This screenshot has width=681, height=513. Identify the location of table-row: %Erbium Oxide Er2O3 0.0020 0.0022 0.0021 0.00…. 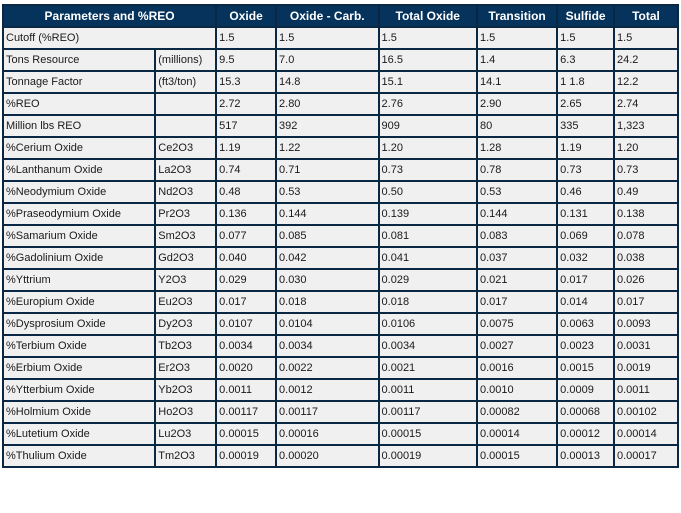
(340, 368).